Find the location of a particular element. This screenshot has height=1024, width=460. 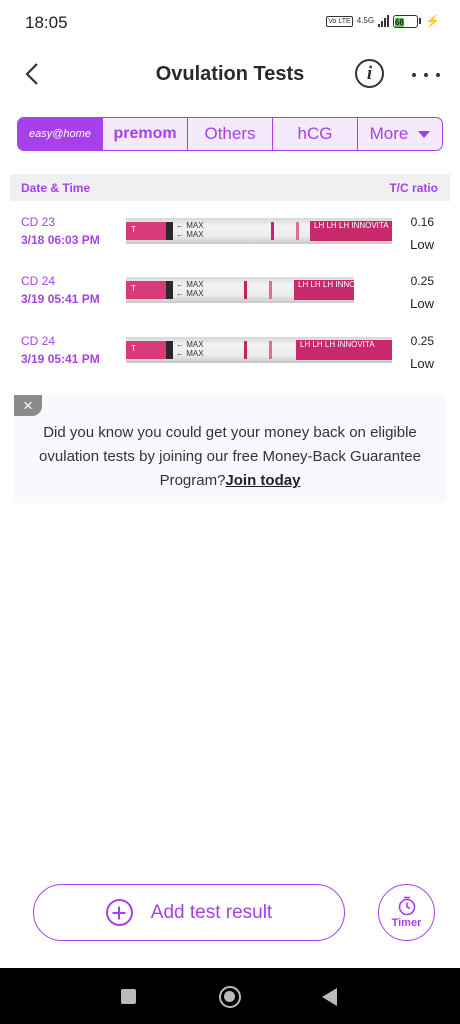

add-test-result-button: Add test result is located at coordinates (189, 912).